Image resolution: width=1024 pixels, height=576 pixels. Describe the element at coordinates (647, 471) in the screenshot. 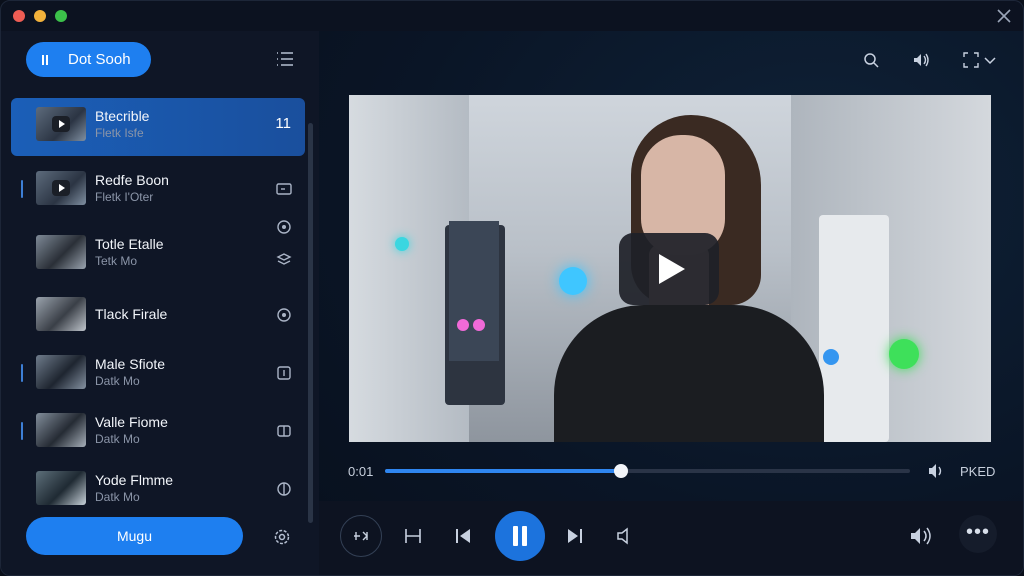

I see `progress-bar` at that location.